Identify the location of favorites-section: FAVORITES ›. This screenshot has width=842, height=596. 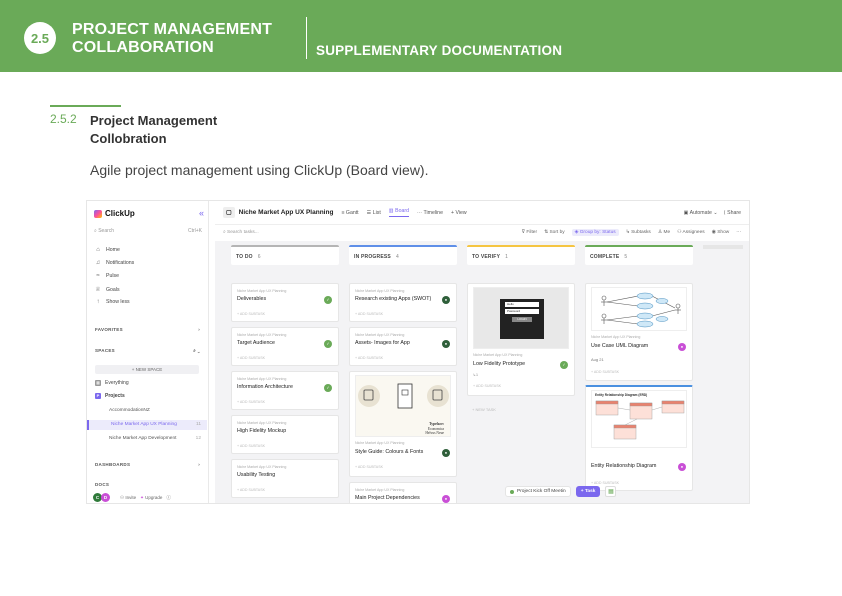
(147, 329).